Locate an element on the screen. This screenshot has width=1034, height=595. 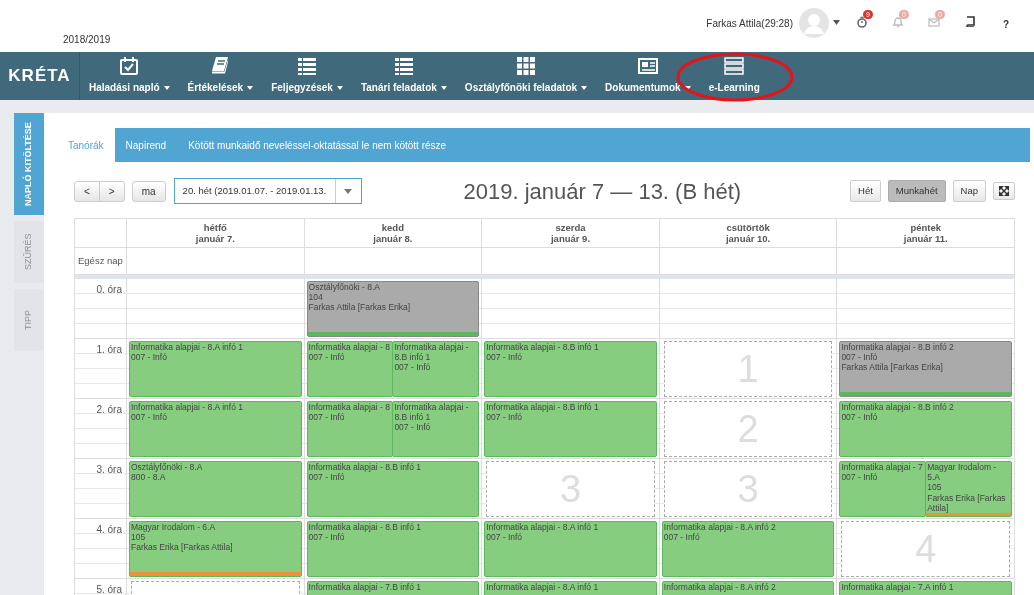
nav-menu-item: Értékelések is located at coordinates (215, 87).